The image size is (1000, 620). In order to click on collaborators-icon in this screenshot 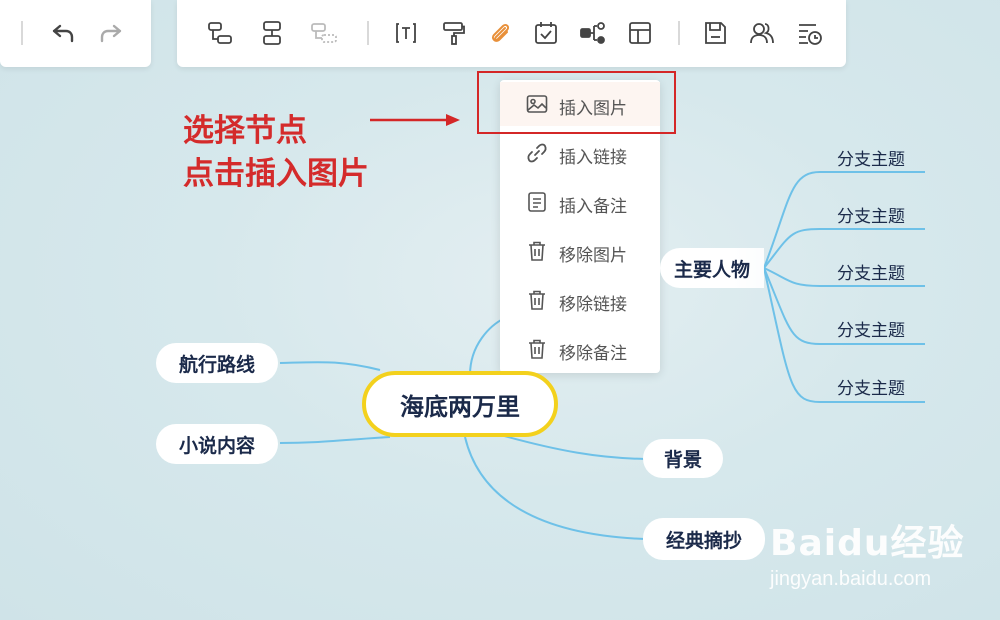, I will do `click(762, 33)`.